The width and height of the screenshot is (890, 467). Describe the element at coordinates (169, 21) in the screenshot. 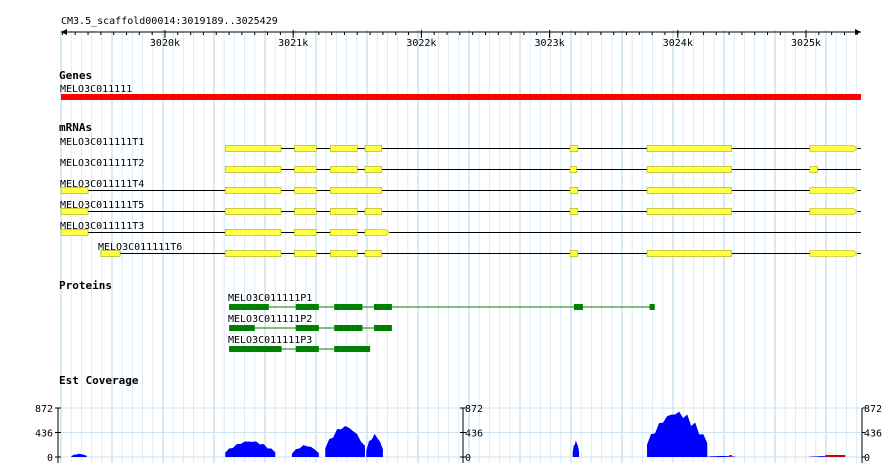

I see `ruler-title: CM3.5_scaffold00014:3019189..3025429` at that location.